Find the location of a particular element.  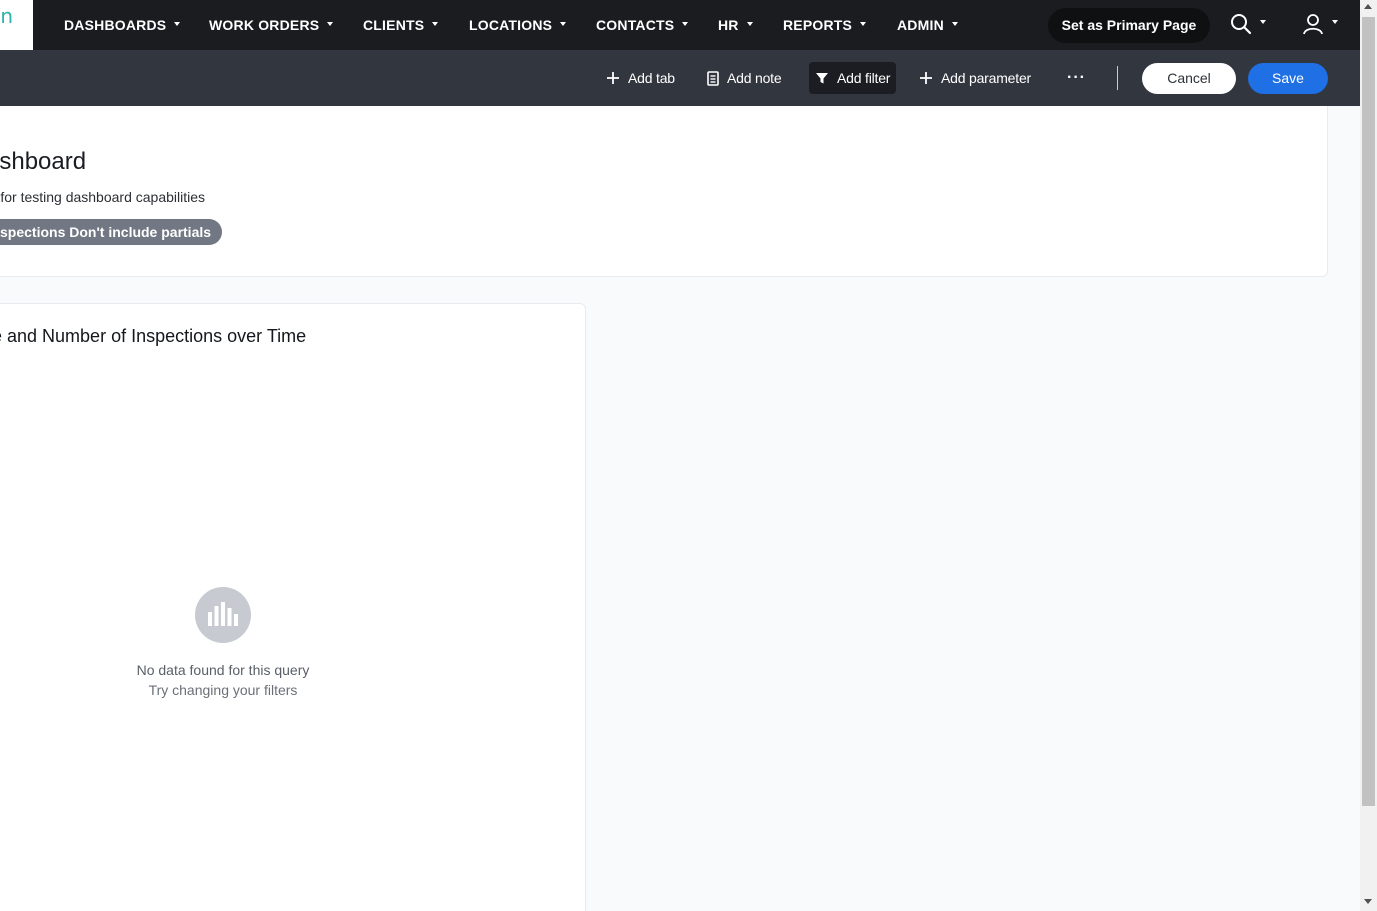

page-scrollbar is located at coordinates (1368, 455).